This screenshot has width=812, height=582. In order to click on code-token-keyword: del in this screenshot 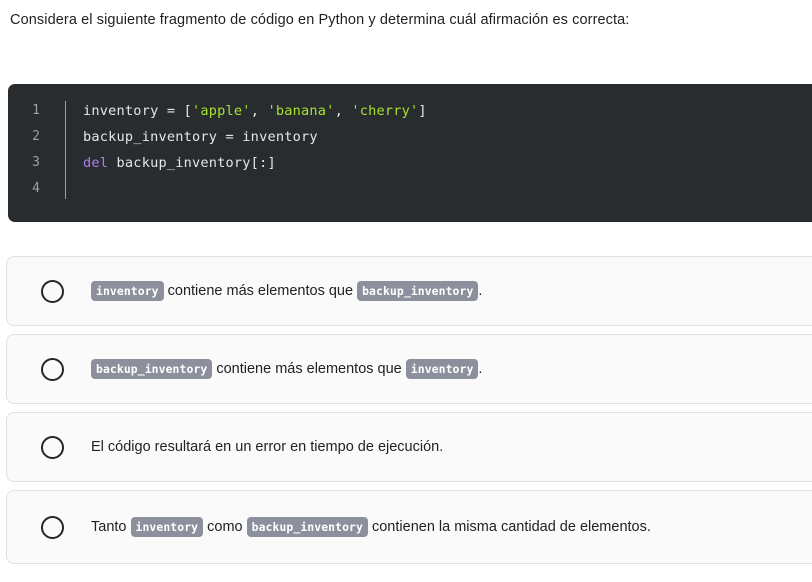, I will do `click(96, 163)`.